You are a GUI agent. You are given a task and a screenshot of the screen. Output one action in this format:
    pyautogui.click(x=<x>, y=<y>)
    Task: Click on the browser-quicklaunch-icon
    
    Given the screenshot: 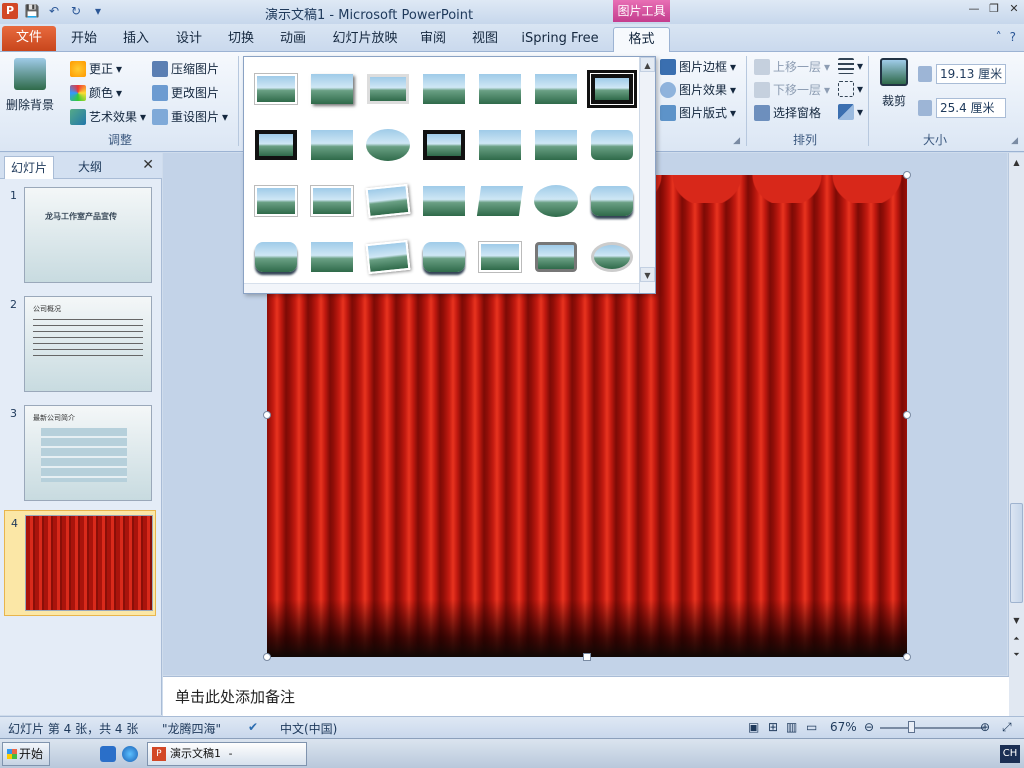 What is the action you would take?
    pyautogui.click(x=130, y=754)
    